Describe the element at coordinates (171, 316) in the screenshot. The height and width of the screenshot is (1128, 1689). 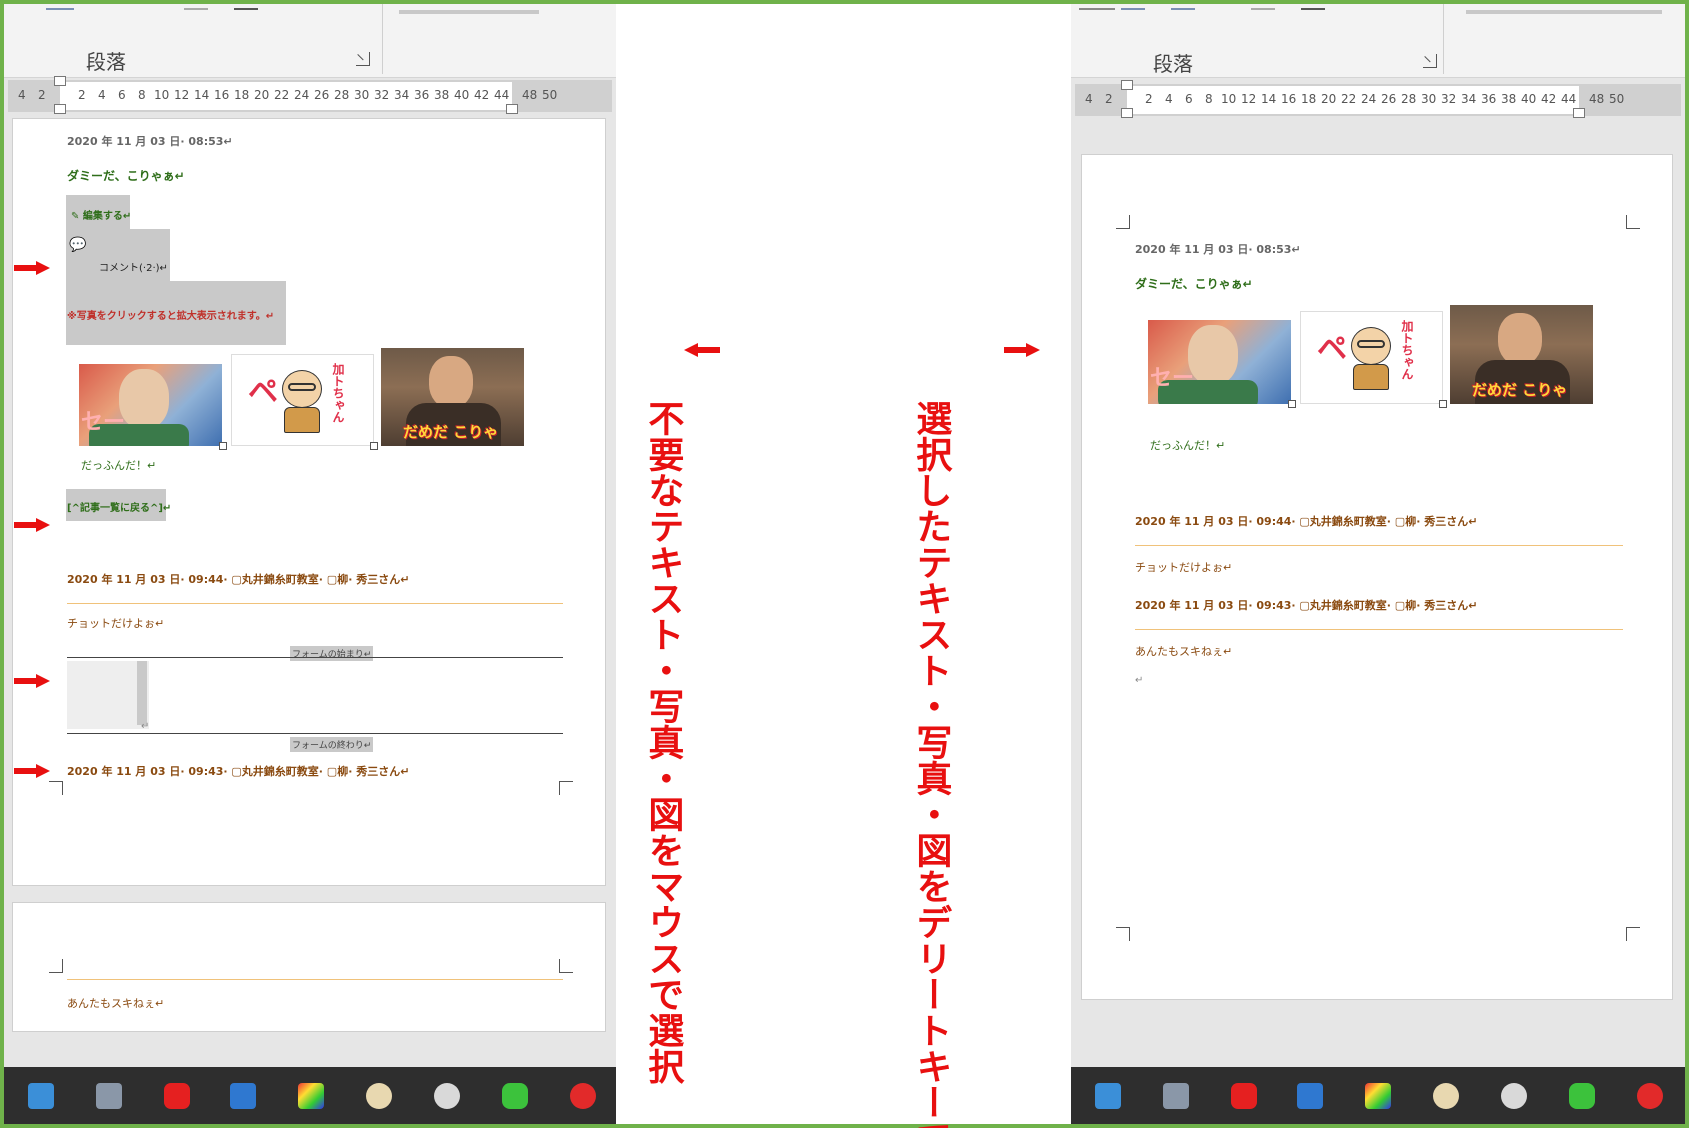
I see `photo-note: ※写真をクリックすると拡大表示されます。↵` at that location.